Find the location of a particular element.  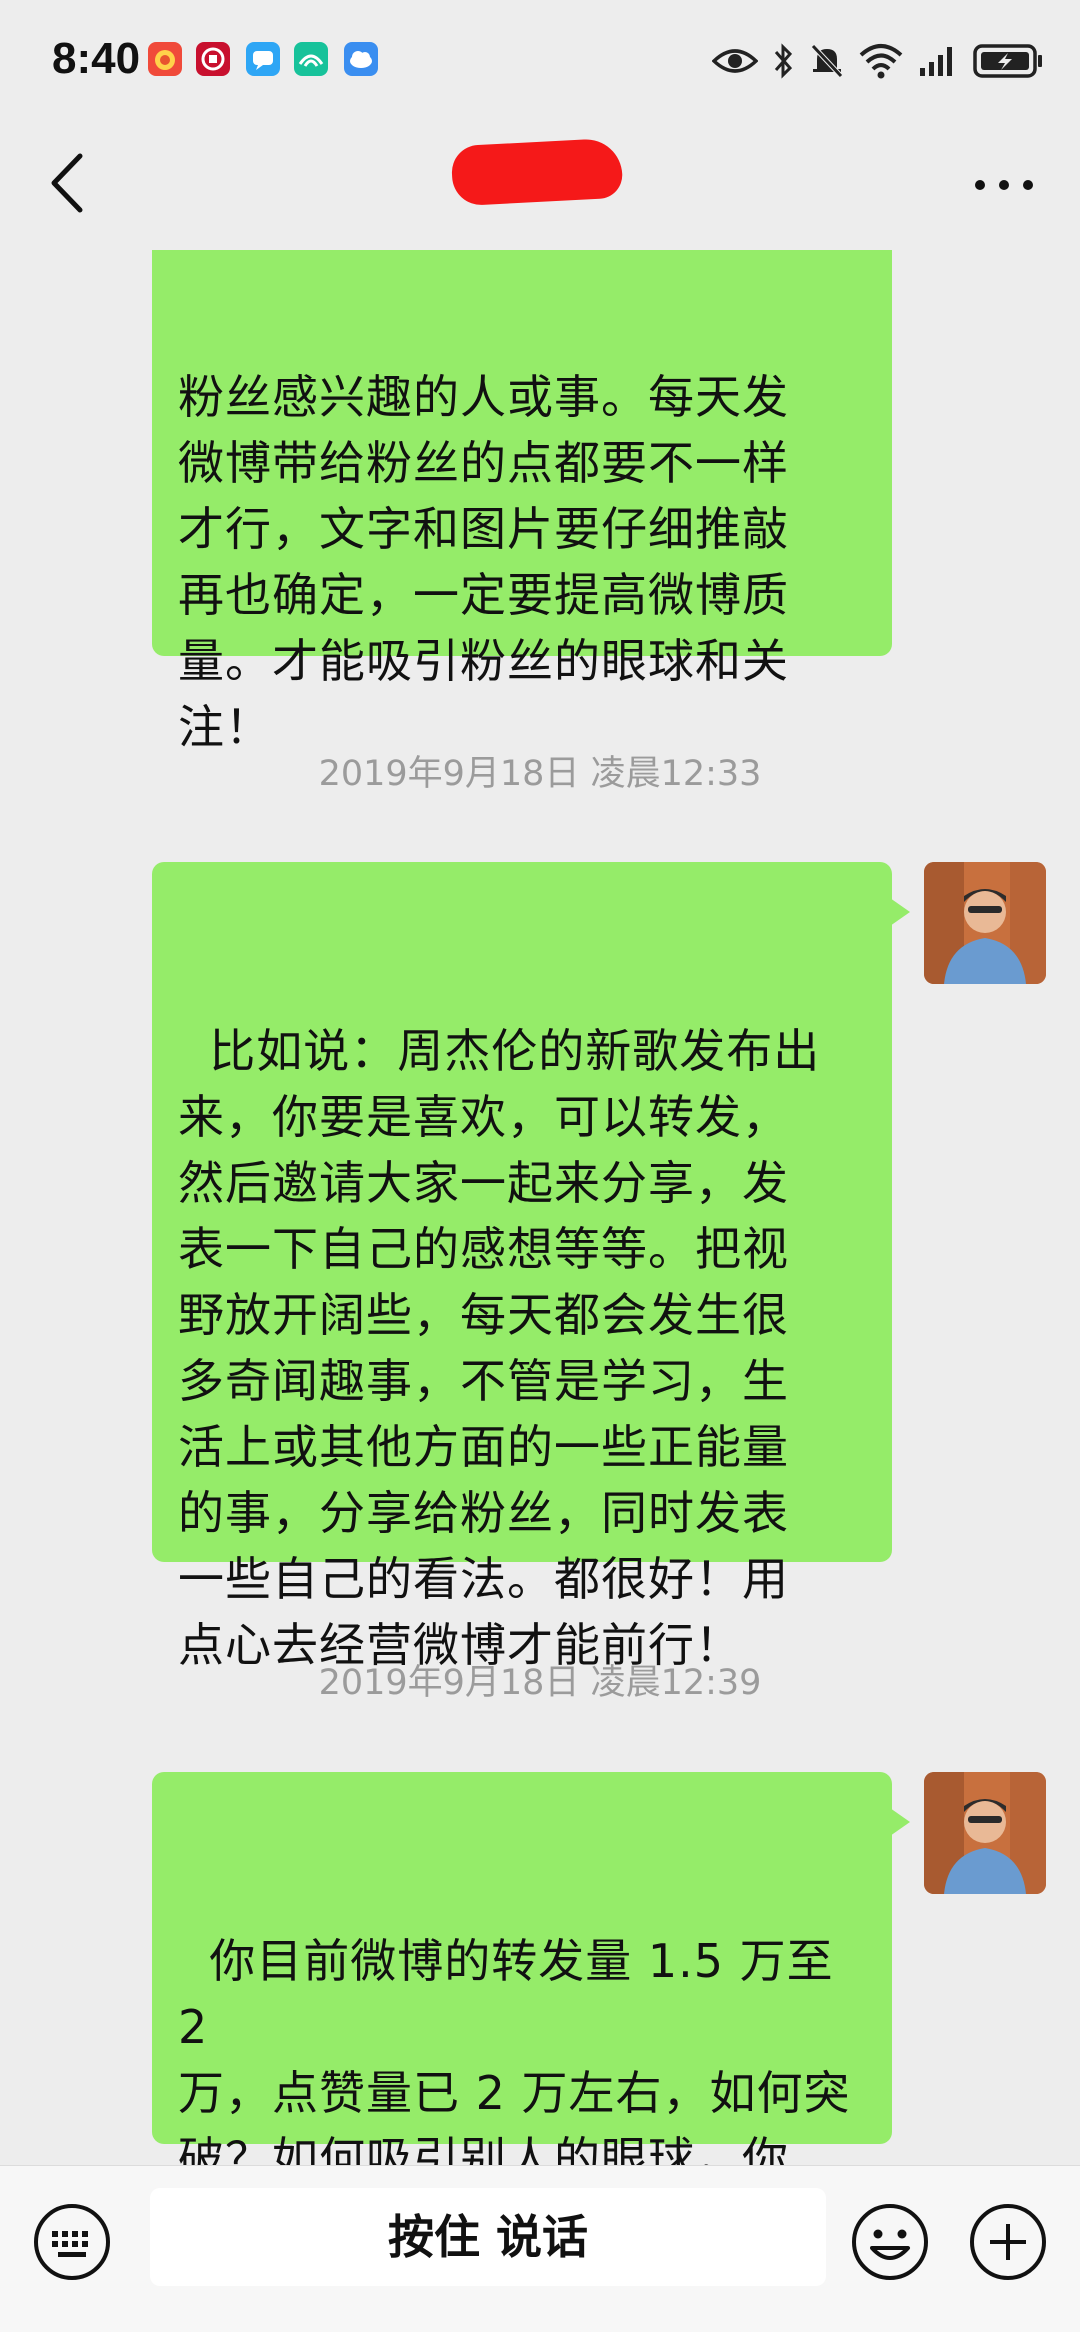

more-button is located at coordinates (1004, 185).